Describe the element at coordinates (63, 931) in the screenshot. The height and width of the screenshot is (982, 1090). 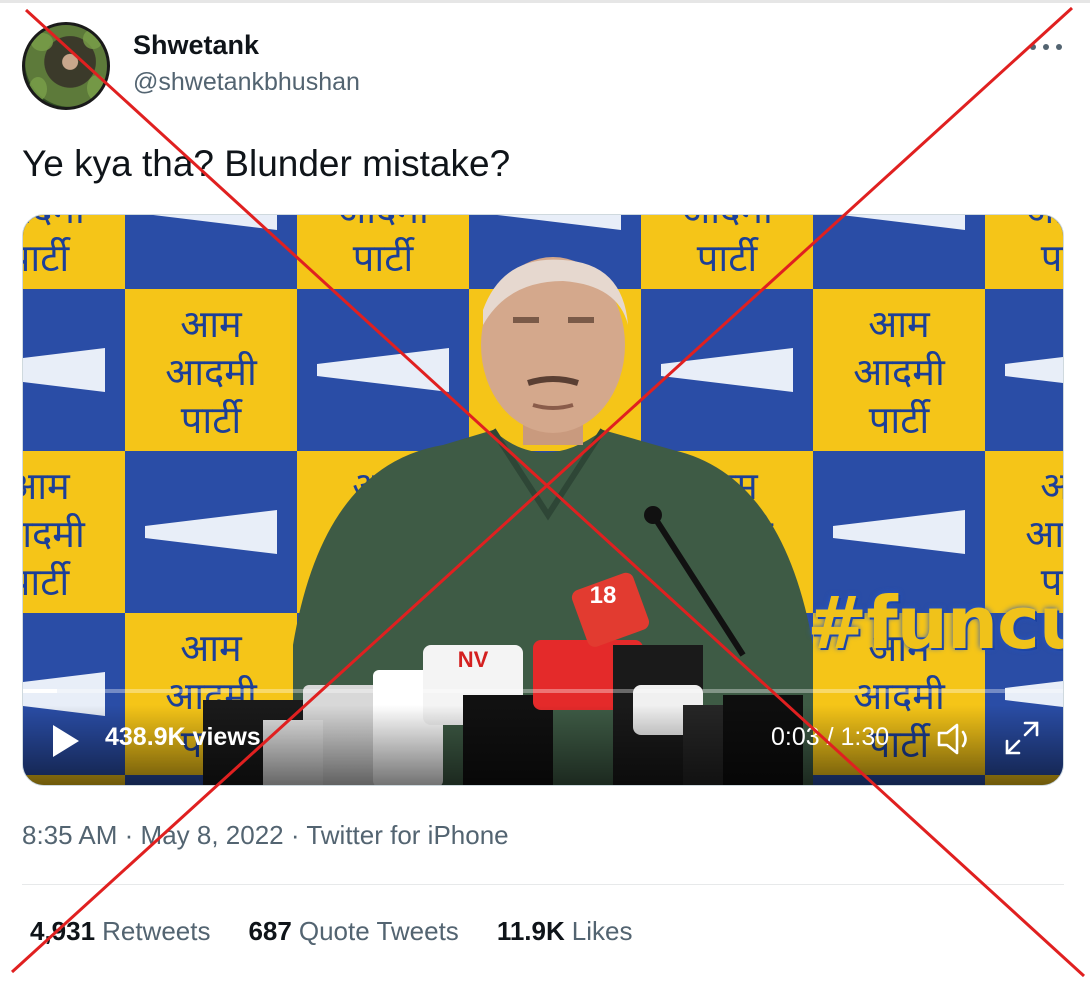
I see `retweets-count: 4,931` at that location.